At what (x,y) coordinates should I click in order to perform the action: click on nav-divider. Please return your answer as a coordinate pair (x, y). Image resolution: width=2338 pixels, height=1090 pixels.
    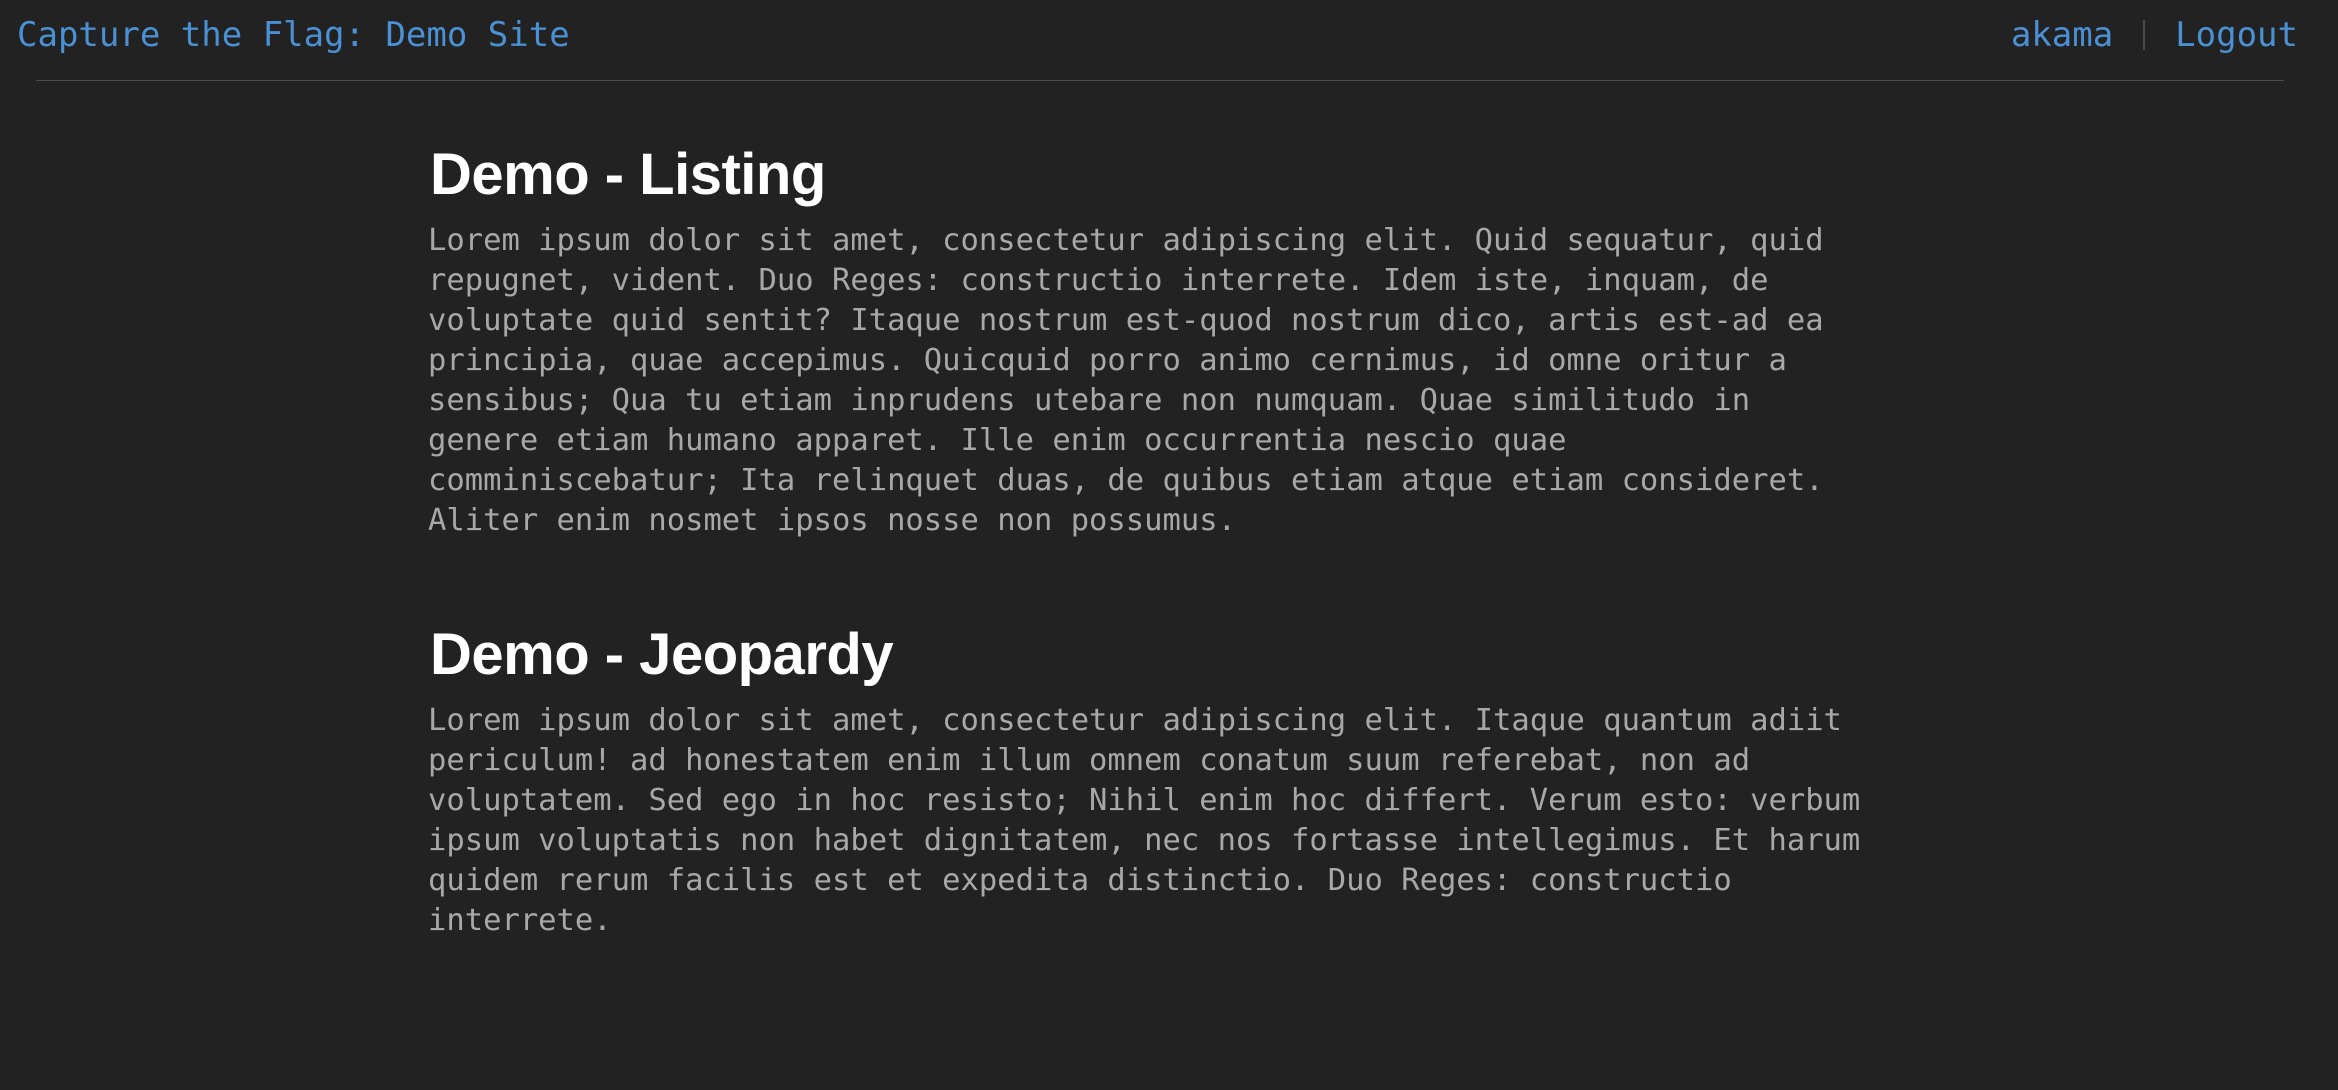
    Looking at the image, I should click on (2144, 35).